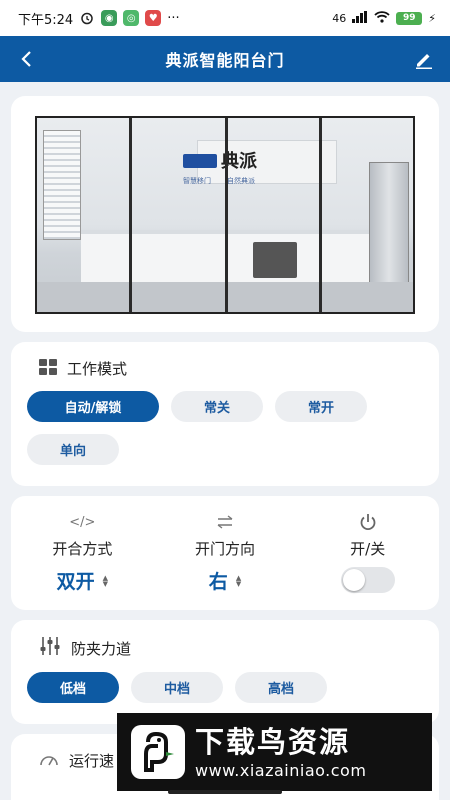 This screenshot has height=800, width=450. Describe the element at coordinates (97, 369) in the screenshot. I see `work-mode-title: 工作模式` at that location.